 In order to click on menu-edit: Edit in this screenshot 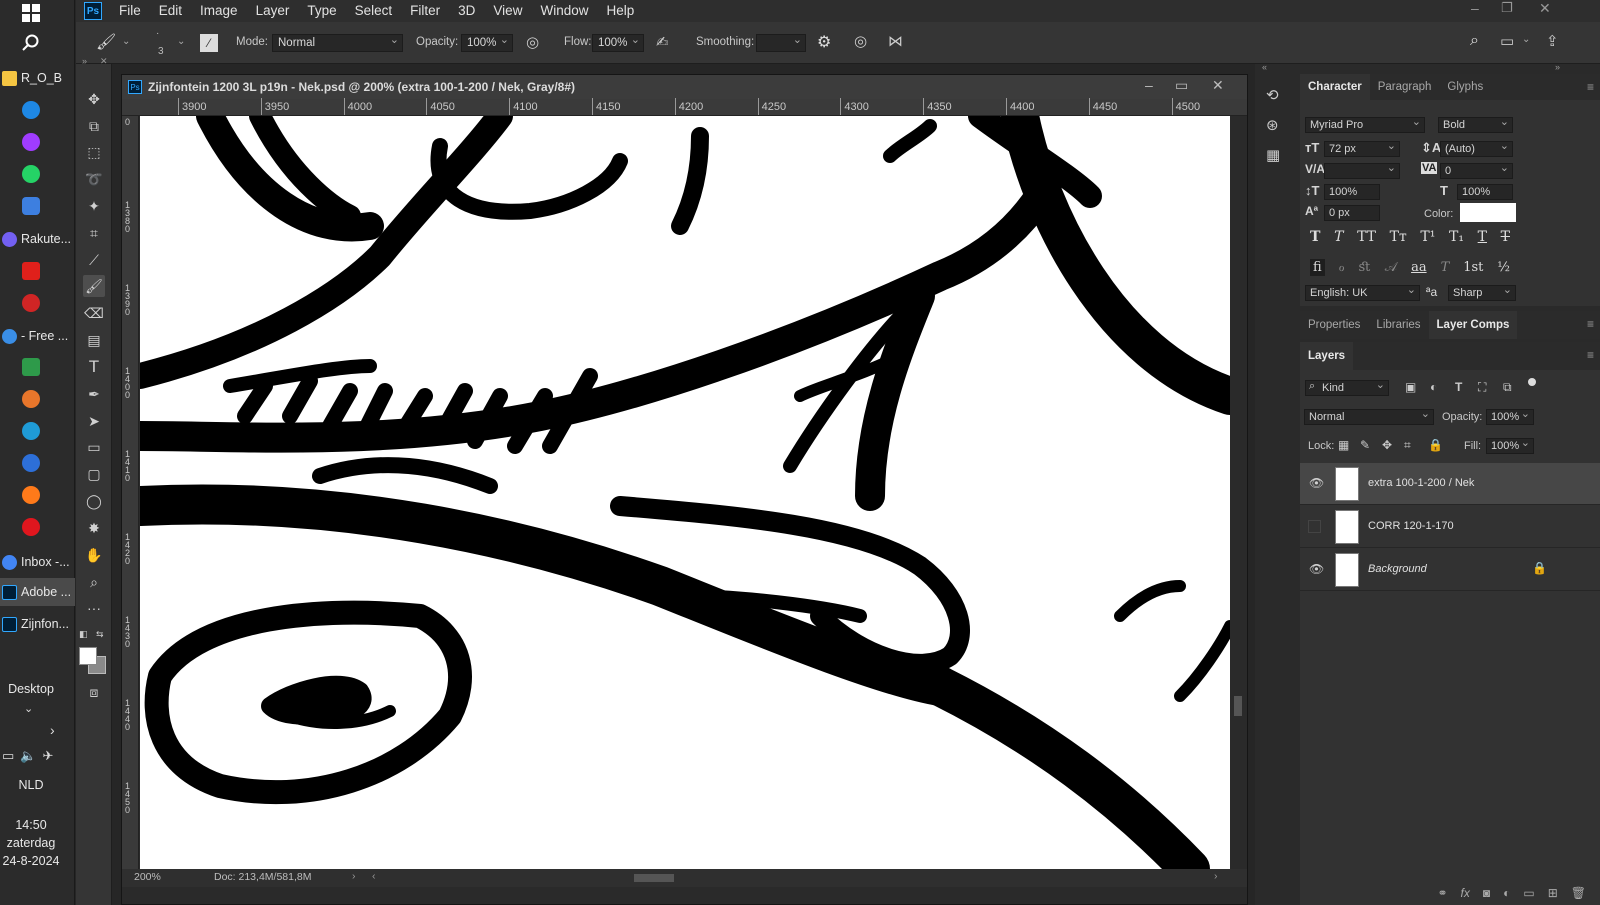, I will do `click(170, 11)`.